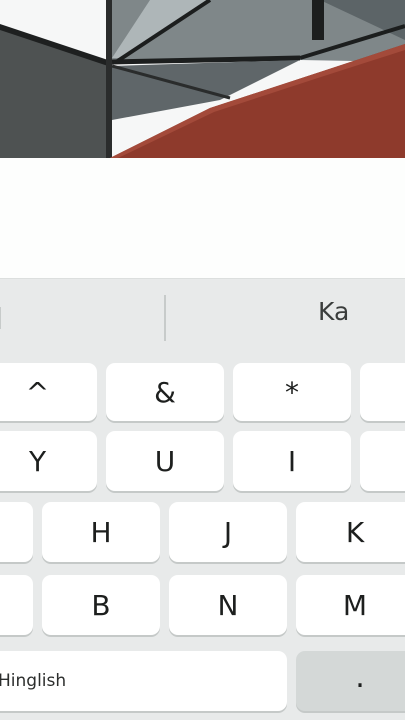 This screenshot has width=405, height=720. What do you see at coordinates (228, 605) in the screenshot?
I see `key-n: N` at bounding box center [228, 605].